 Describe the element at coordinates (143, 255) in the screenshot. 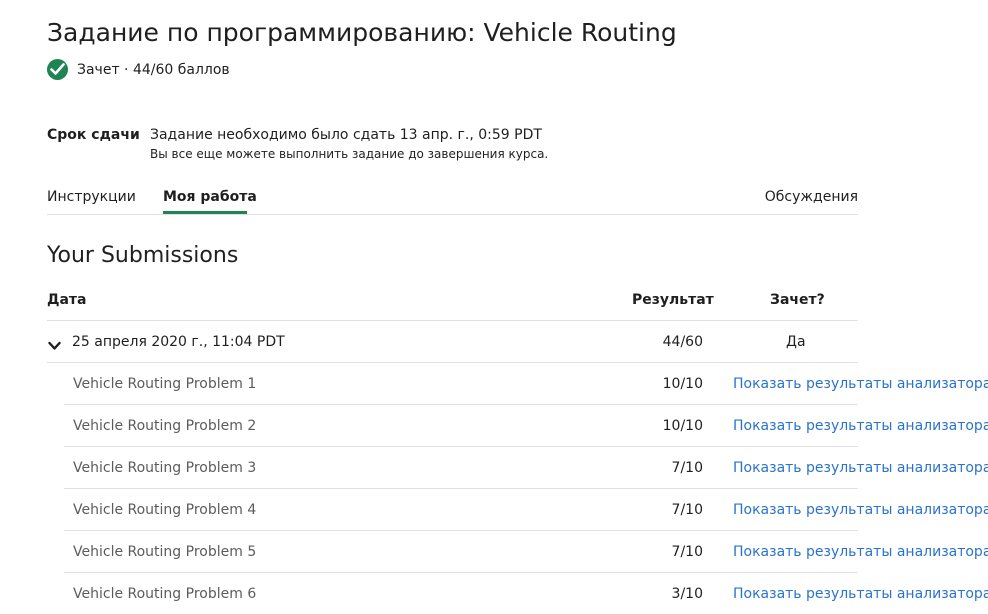

I see `submissions-title: Your Submissions` at that location.